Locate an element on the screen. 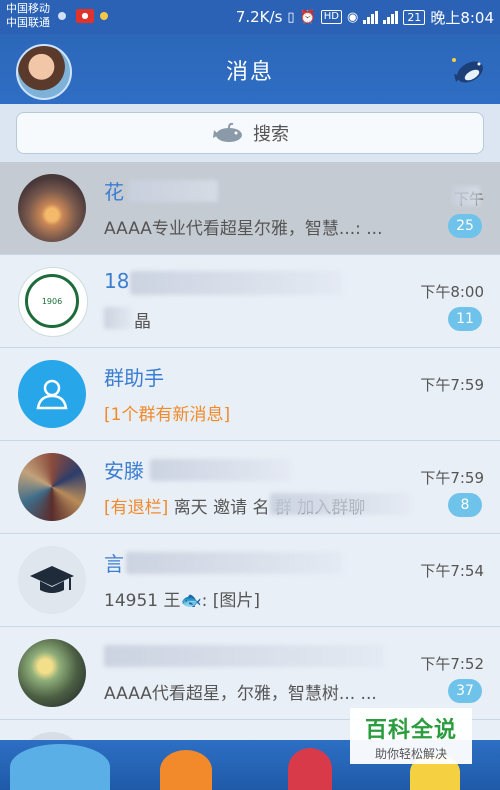  page-title: 消息 is located at coordinates (249, 72).